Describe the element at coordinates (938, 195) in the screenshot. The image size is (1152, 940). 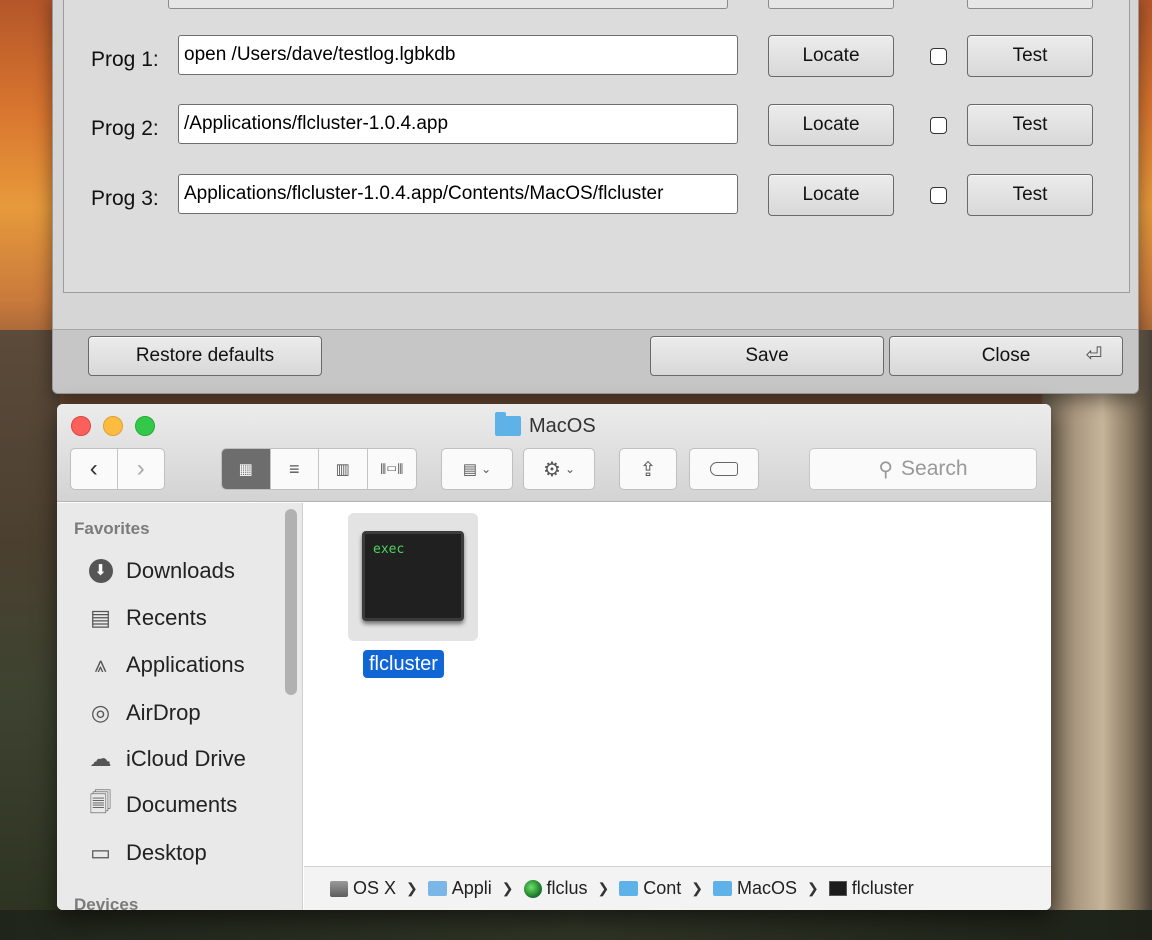
I see `prog-3-checkbox` at that location.